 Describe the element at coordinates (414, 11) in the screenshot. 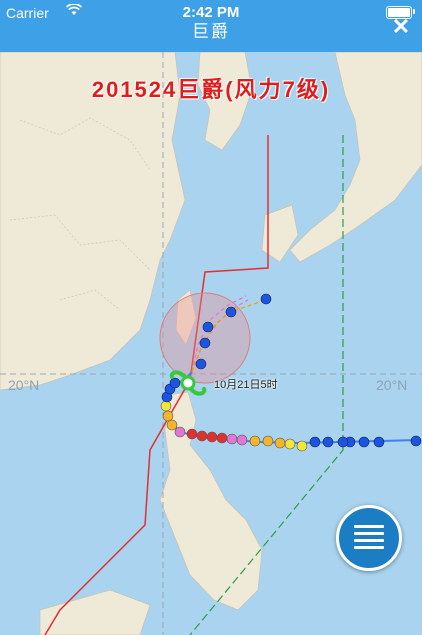

I see `battery-tip-icon` at that location.